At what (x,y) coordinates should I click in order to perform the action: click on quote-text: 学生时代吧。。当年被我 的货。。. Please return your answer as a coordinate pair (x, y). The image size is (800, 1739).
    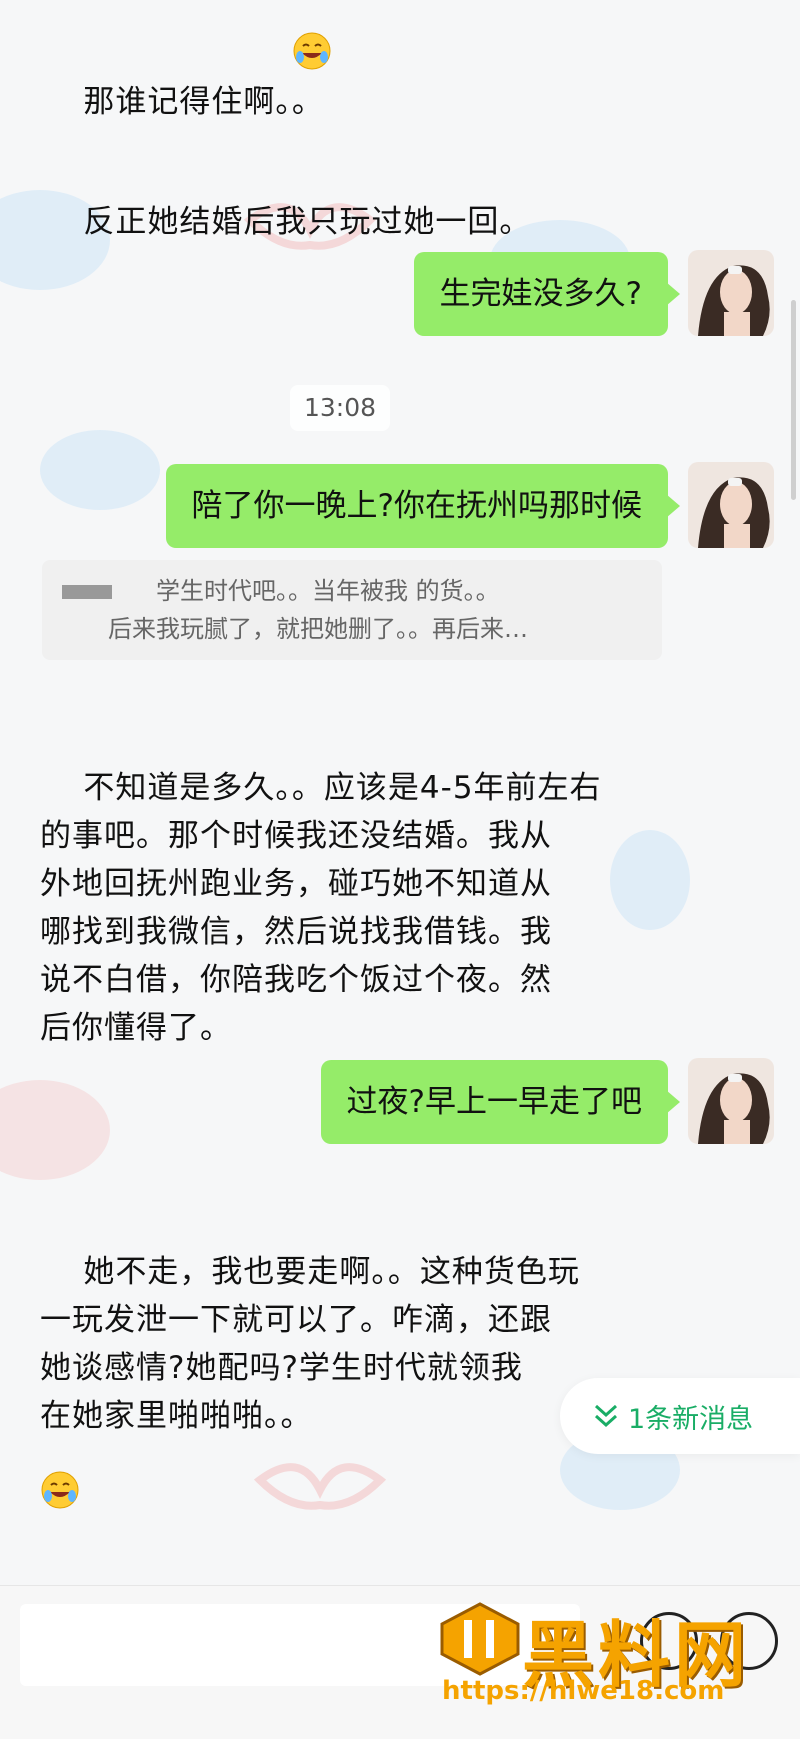
    Looking at the image, I should click on (328, 591).